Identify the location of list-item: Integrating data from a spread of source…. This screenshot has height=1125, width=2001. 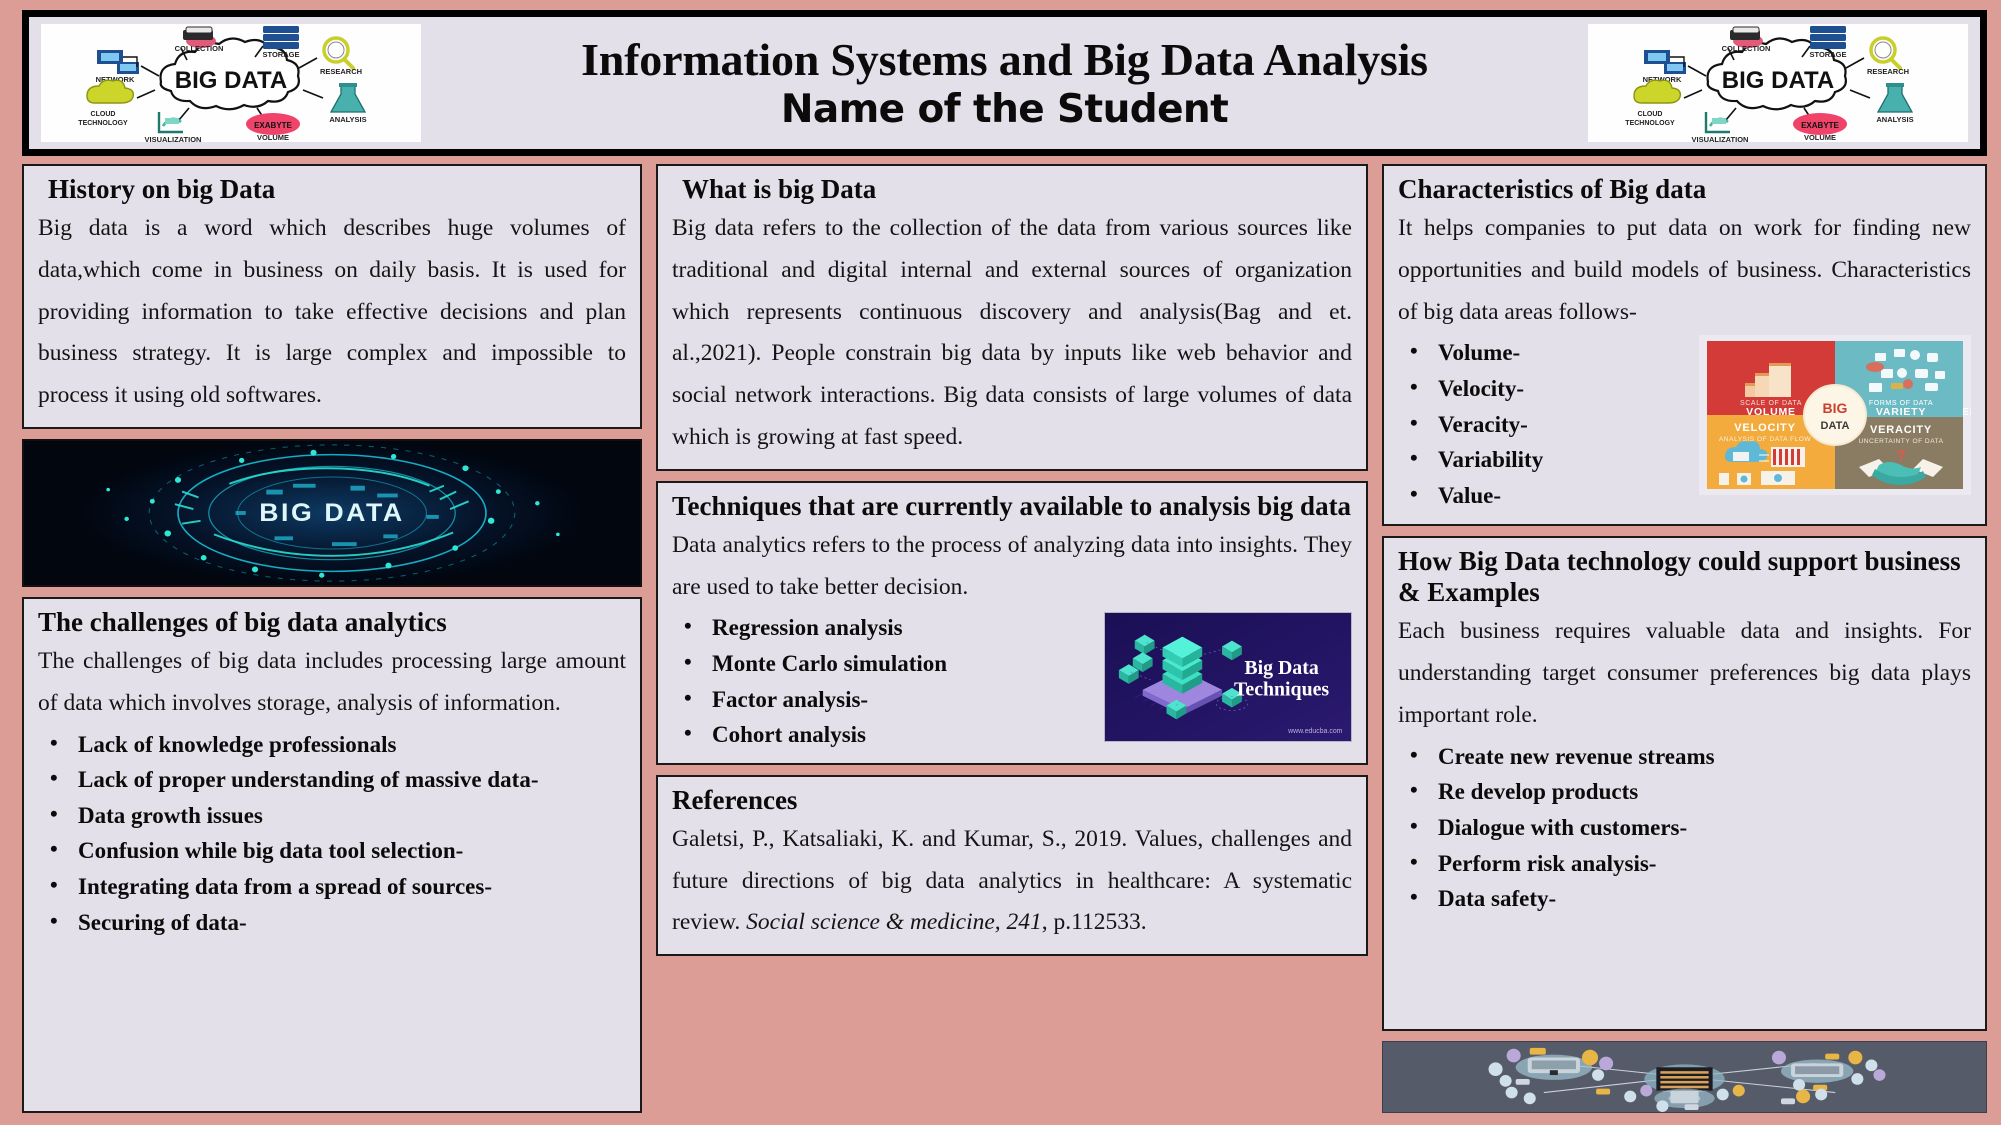
(332, 886).